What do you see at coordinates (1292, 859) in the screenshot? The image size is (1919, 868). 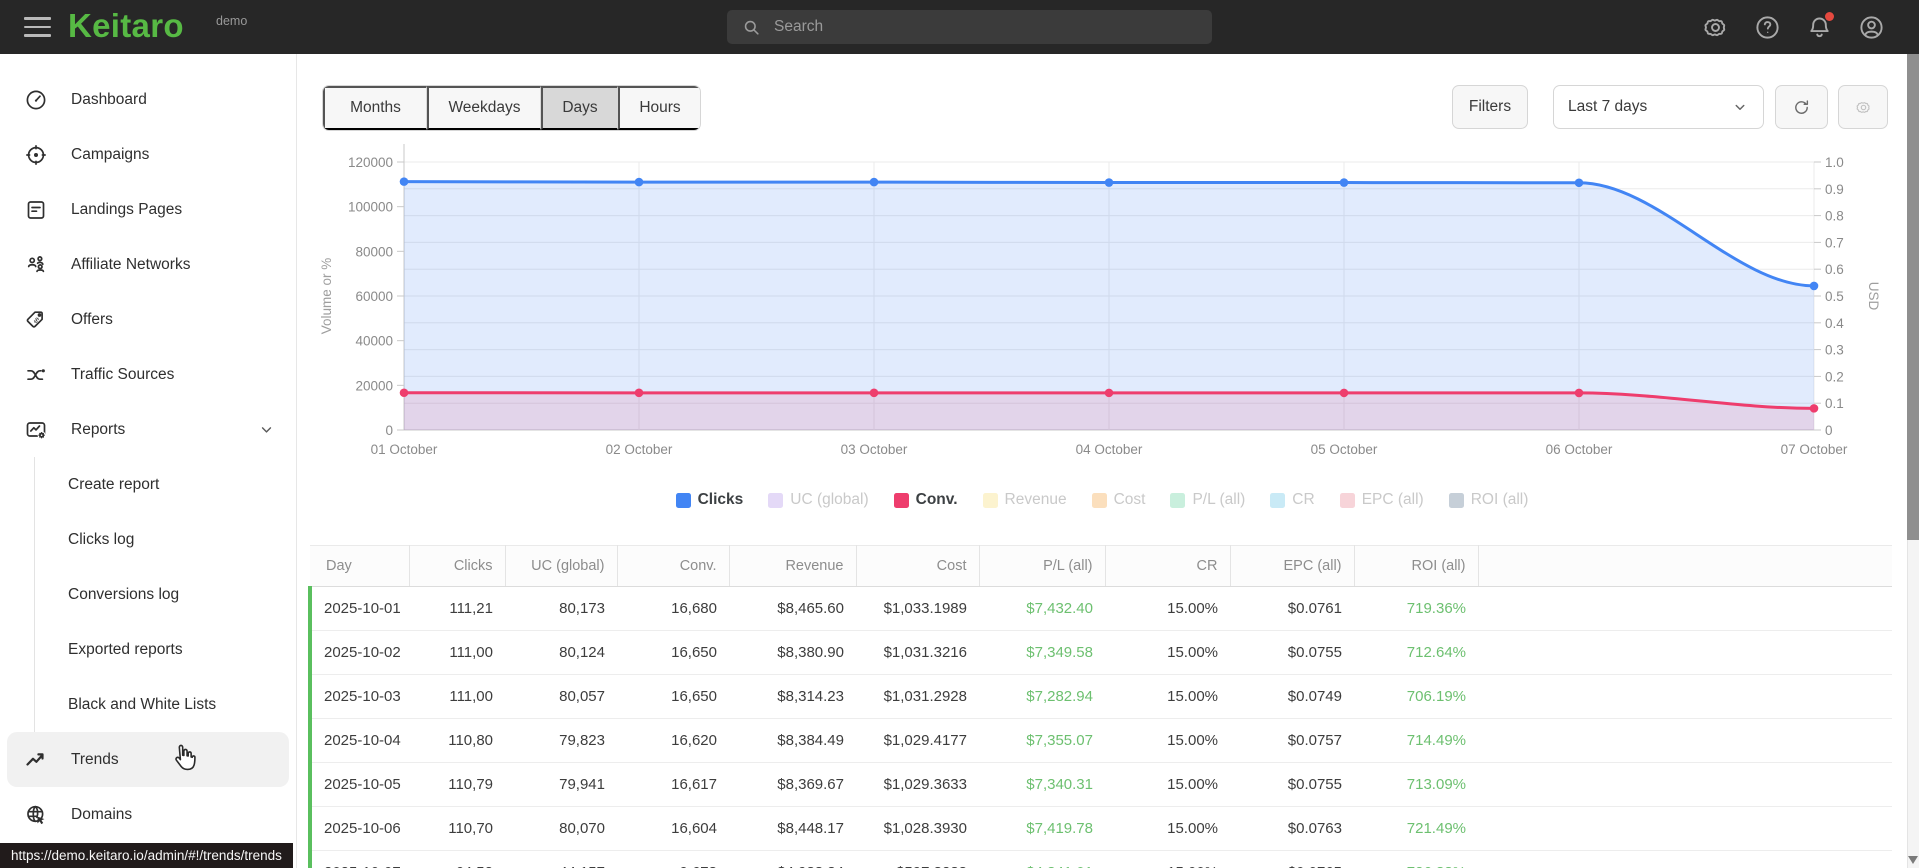 I see `cell-epc-all-: $0.0765` at bounding box center [1292, 859].